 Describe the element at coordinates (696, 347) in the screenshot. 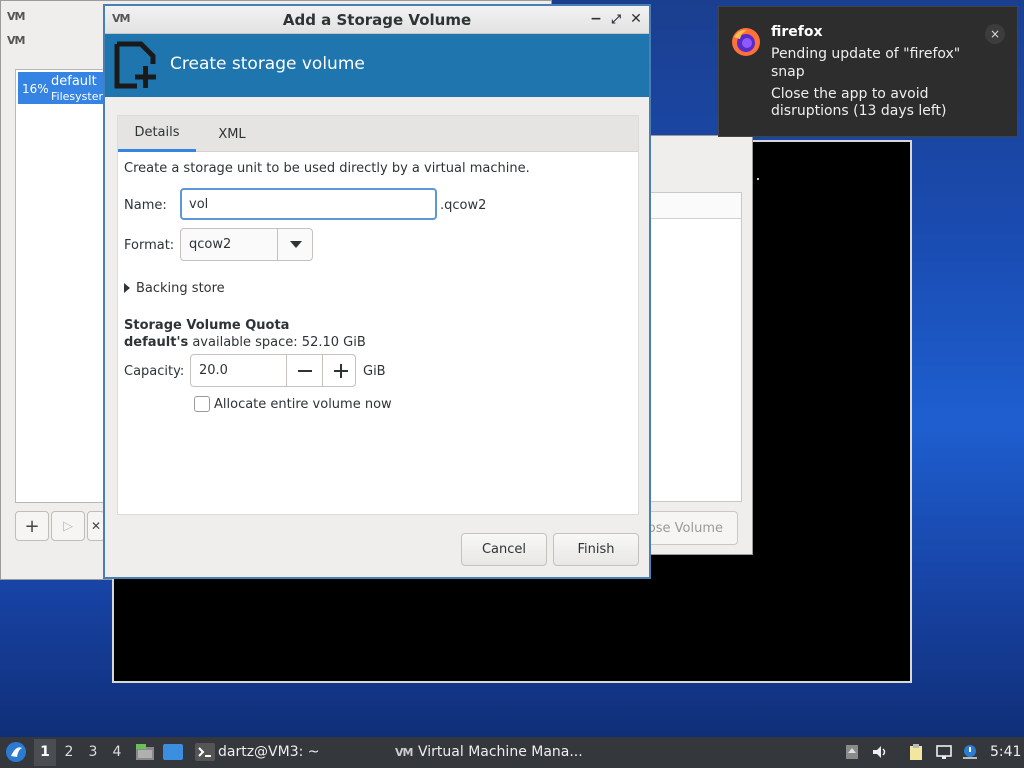

I see `volume-table` at that location.